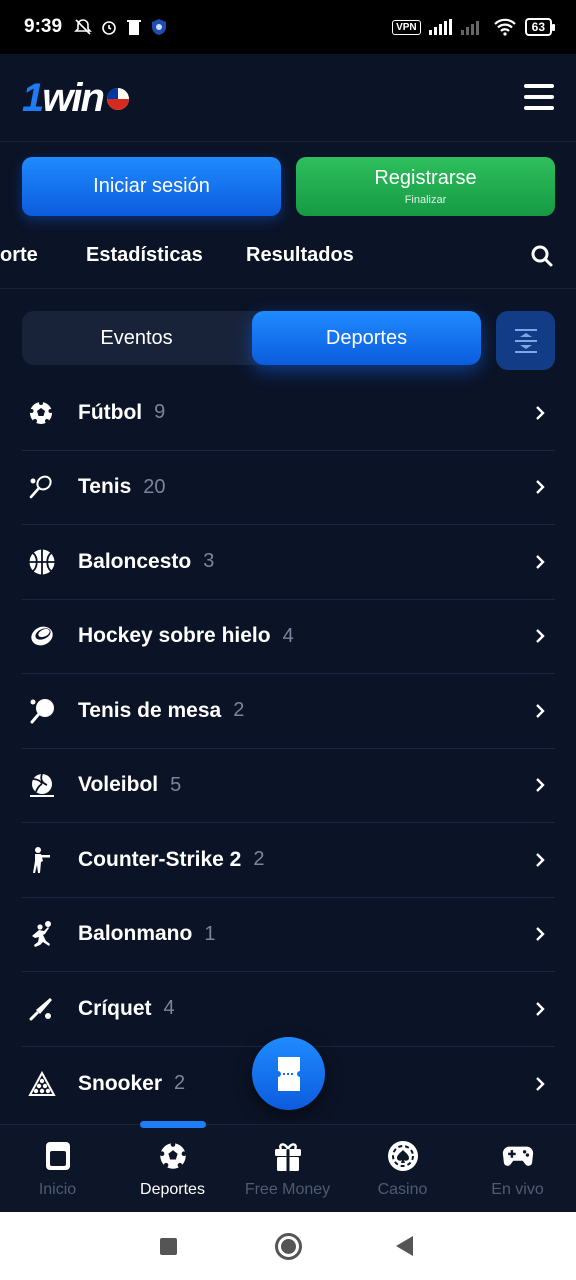 This screenshot has width=576, height=1280. Describe the element at coordinates (168, 1246) in the screenshot. I see `recents-button` at that location.